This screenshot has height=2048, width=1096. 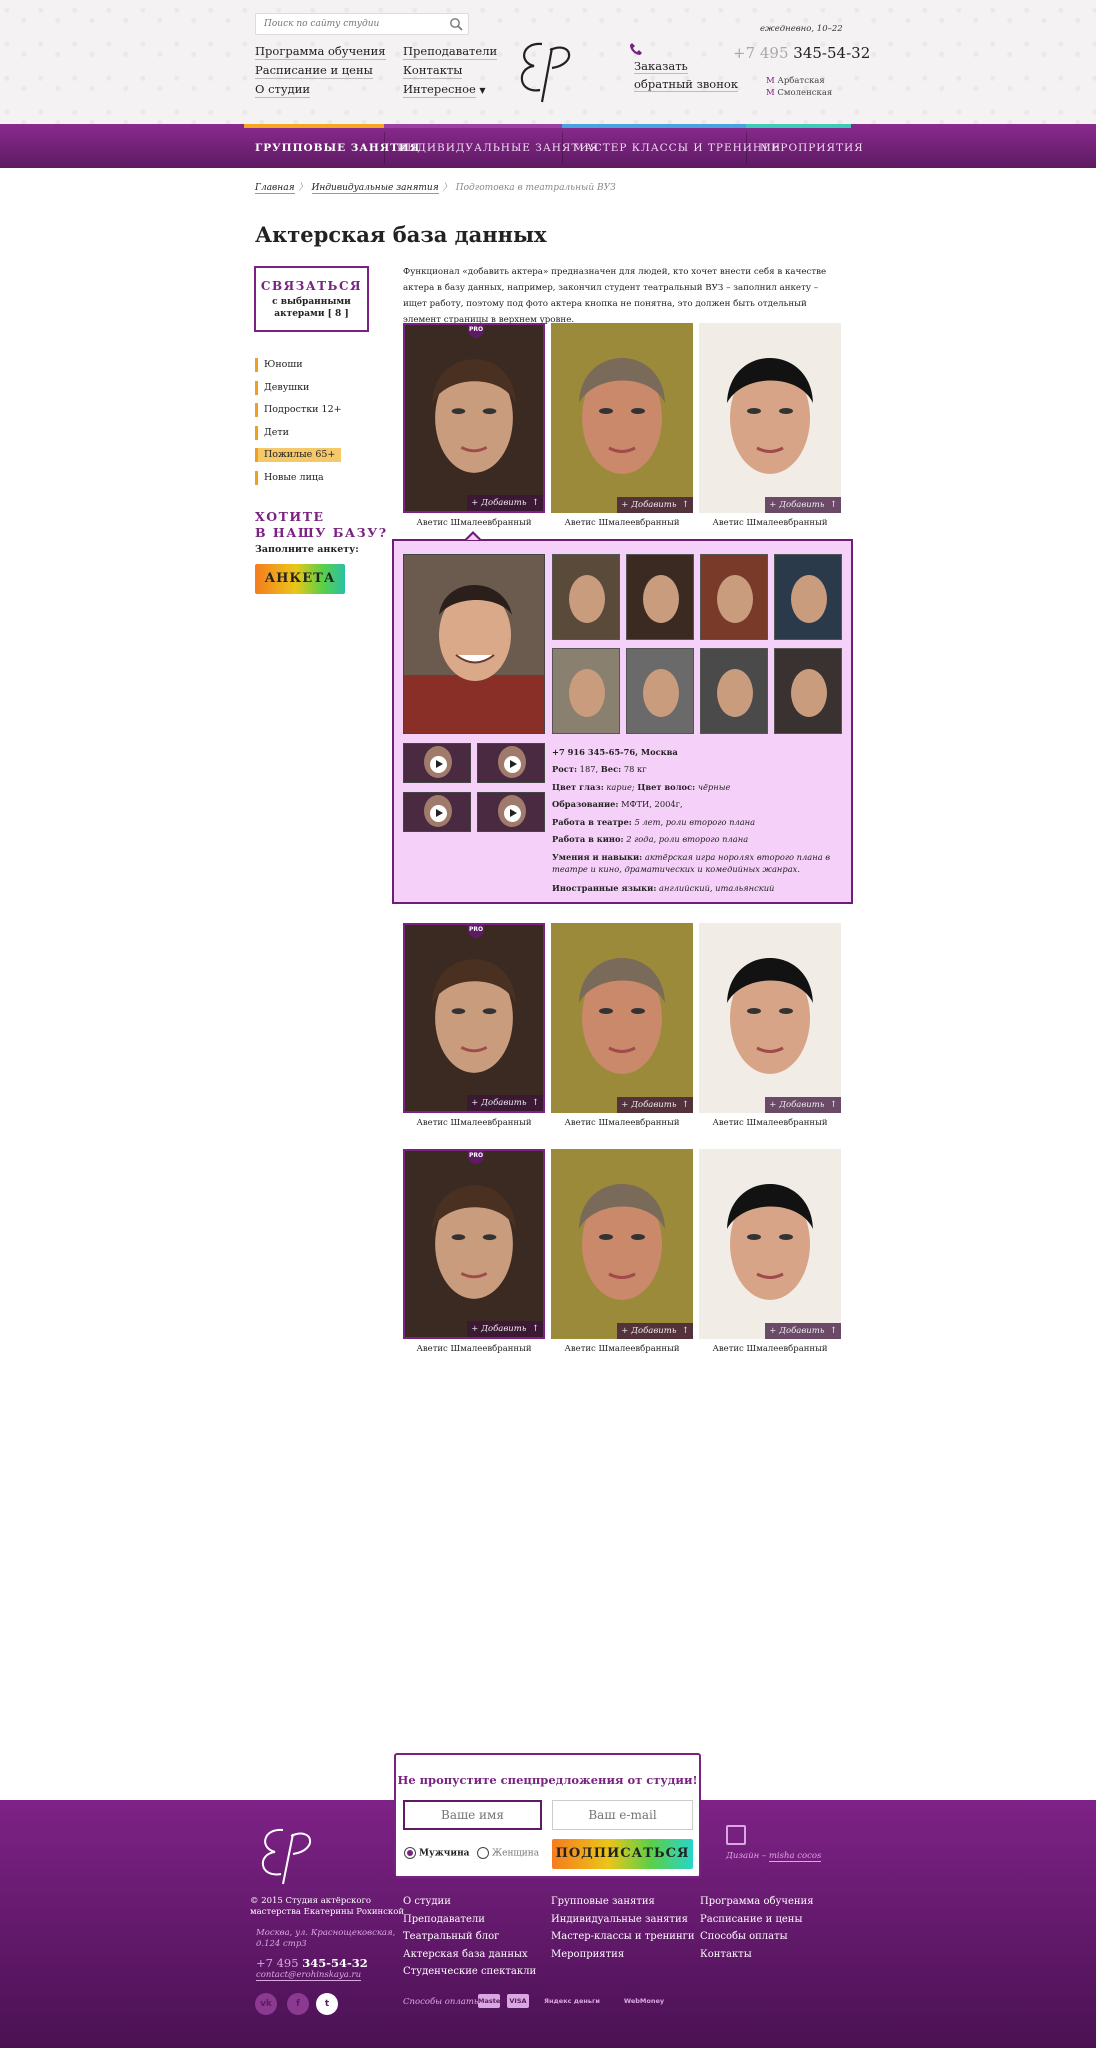 What do you see at coordinates (812, 148) in the screenshot?
I see `nav-events: МЕРОПРИЯТИЯ` at bounding box center [812, 148].